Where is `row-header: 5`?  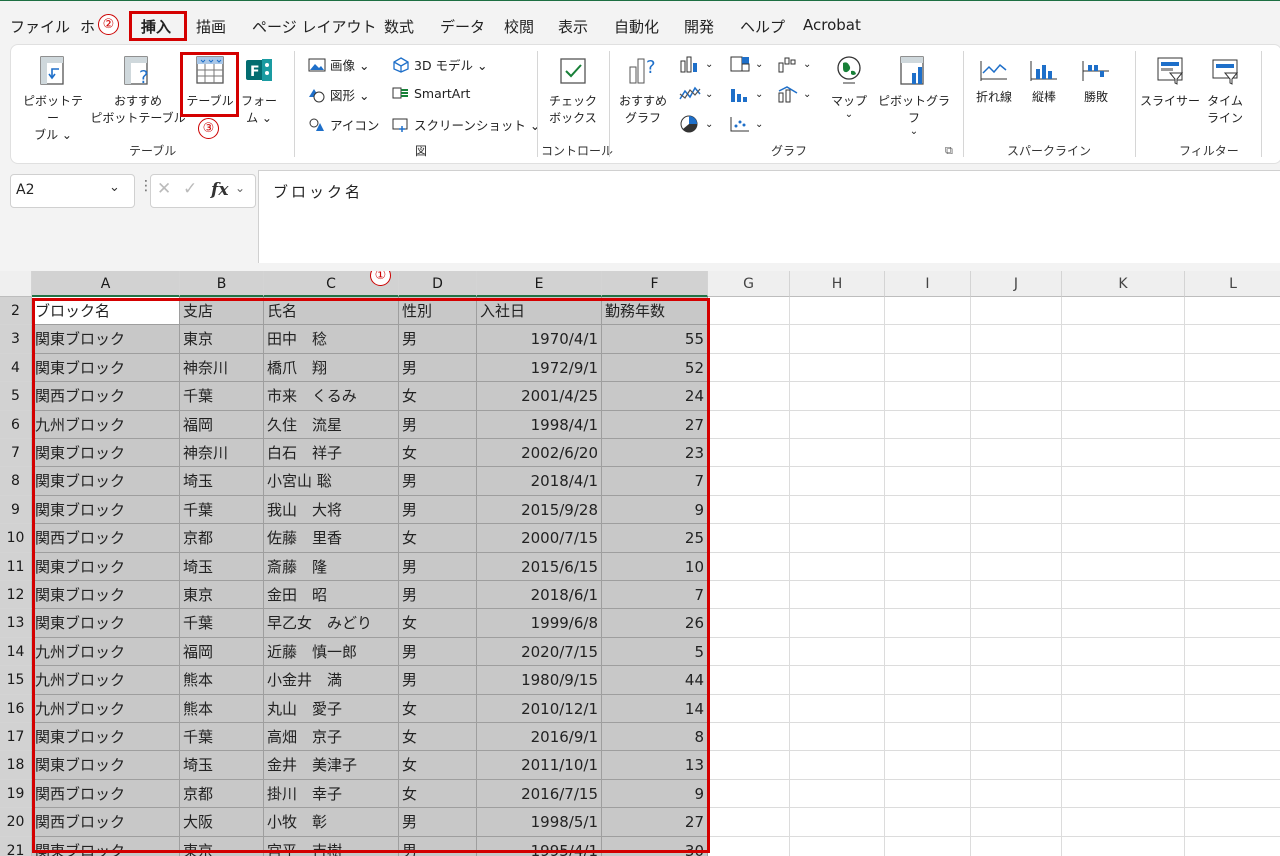
row-header: 5 is located at coordinates (16, 396).